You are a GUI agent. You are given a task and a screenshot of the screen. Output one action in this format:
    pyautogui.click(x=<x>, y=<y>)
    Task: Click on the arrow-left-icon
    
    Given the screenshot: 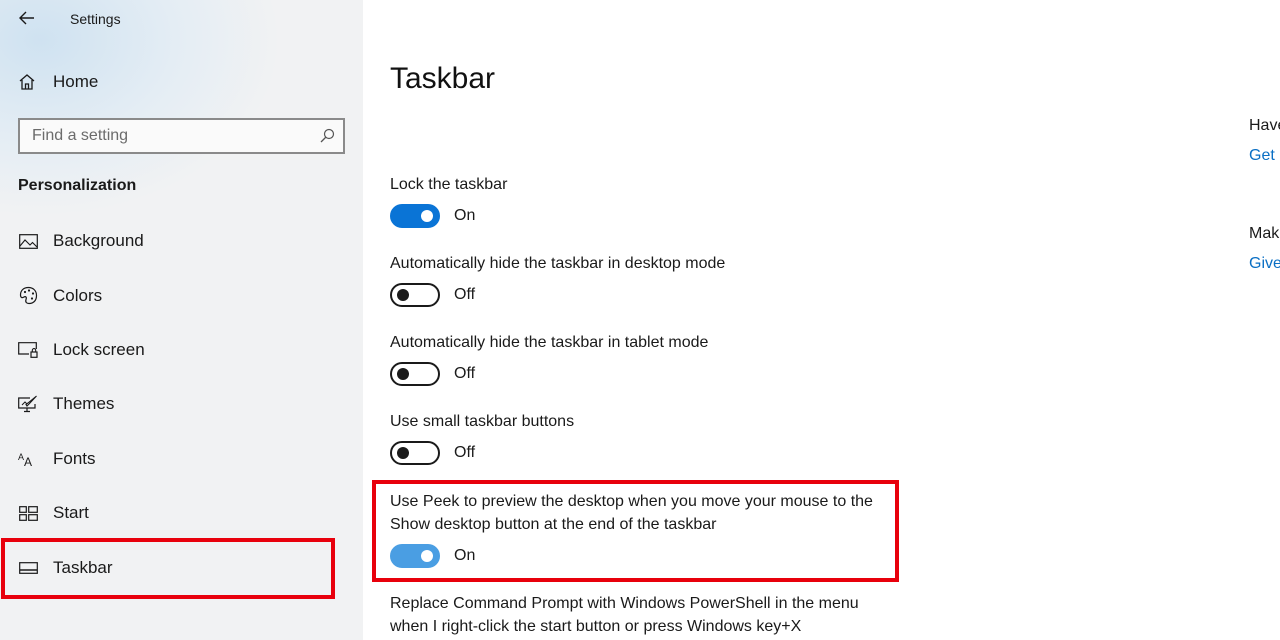 What is the action you would take?
    pyautogui.click(x=26, y=18)
    